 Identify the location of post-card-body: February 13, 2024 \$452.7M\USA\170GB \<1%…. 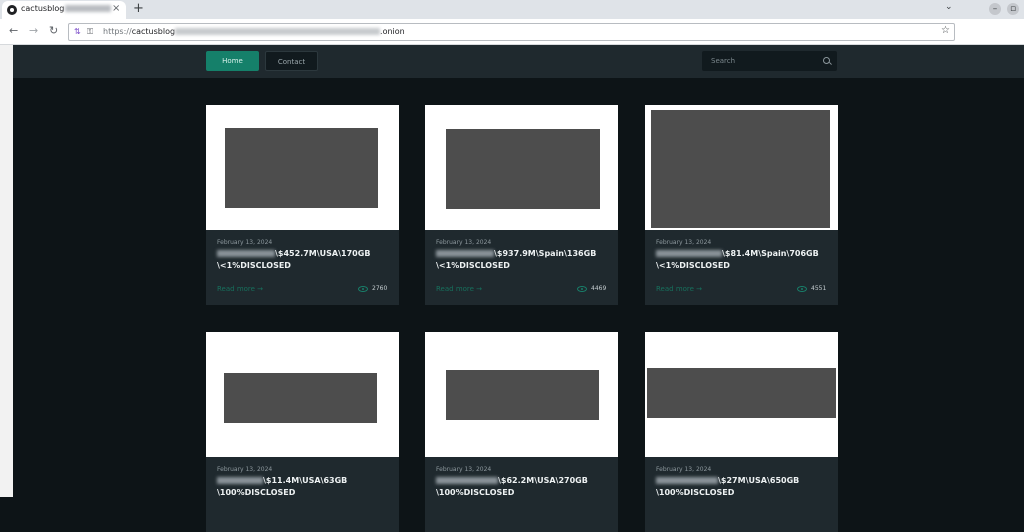
(302, 267).